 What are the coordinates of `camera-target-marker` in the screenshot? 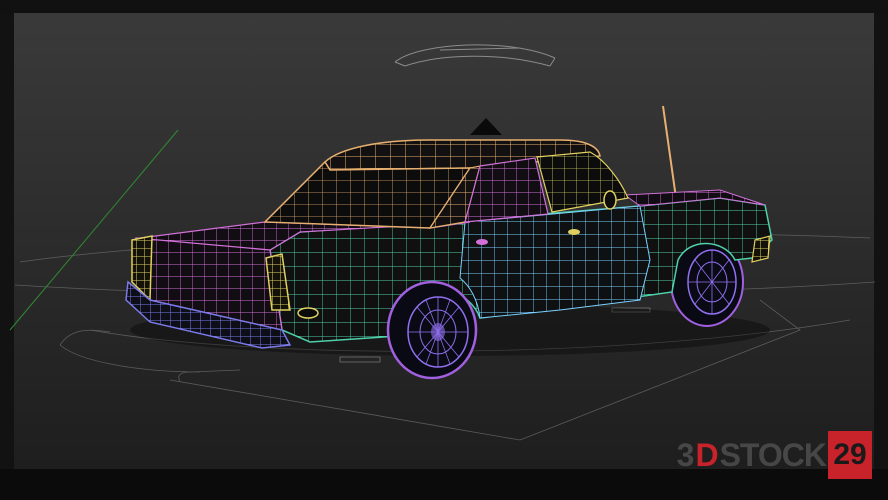 It's located at (486, 126).